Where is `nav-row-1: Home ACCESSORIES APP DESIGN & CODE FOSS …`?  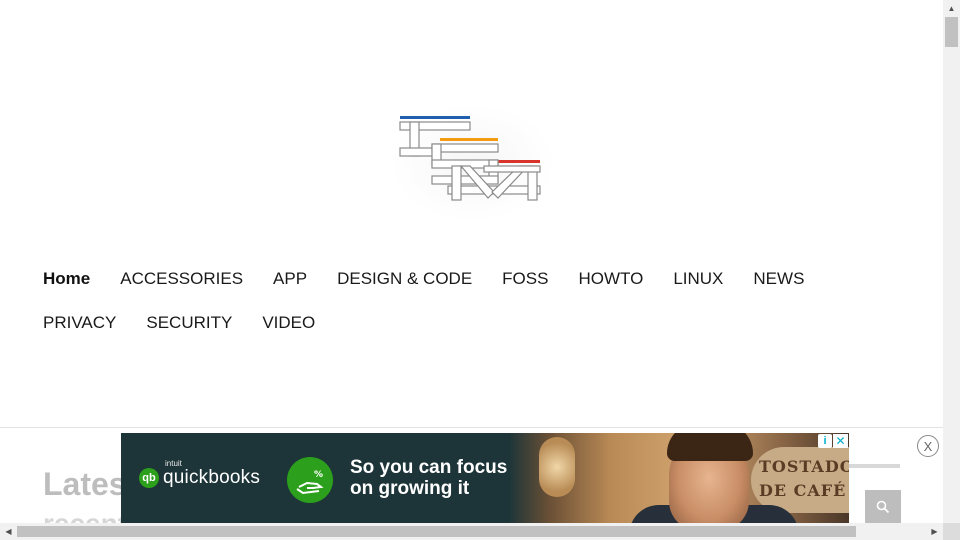
nav-row-1: Home ACCESSORIES APP DESIGN & CODE FOSS … is located at coordinates (473, 279).